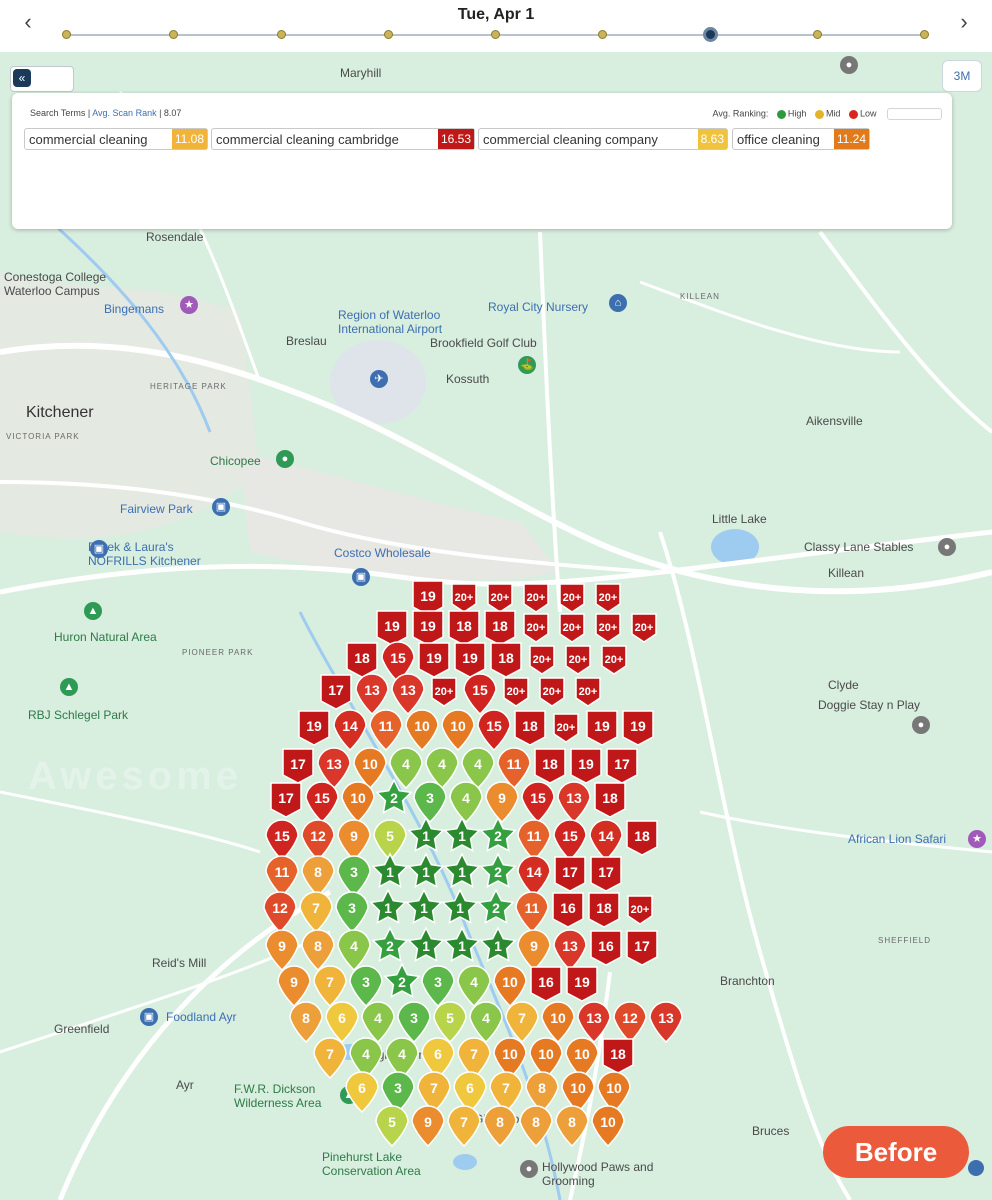  What do you see at coordinates (534, 876) in the screenshot?
I see `rank-marker: 14` at bounding box center [534, 876].